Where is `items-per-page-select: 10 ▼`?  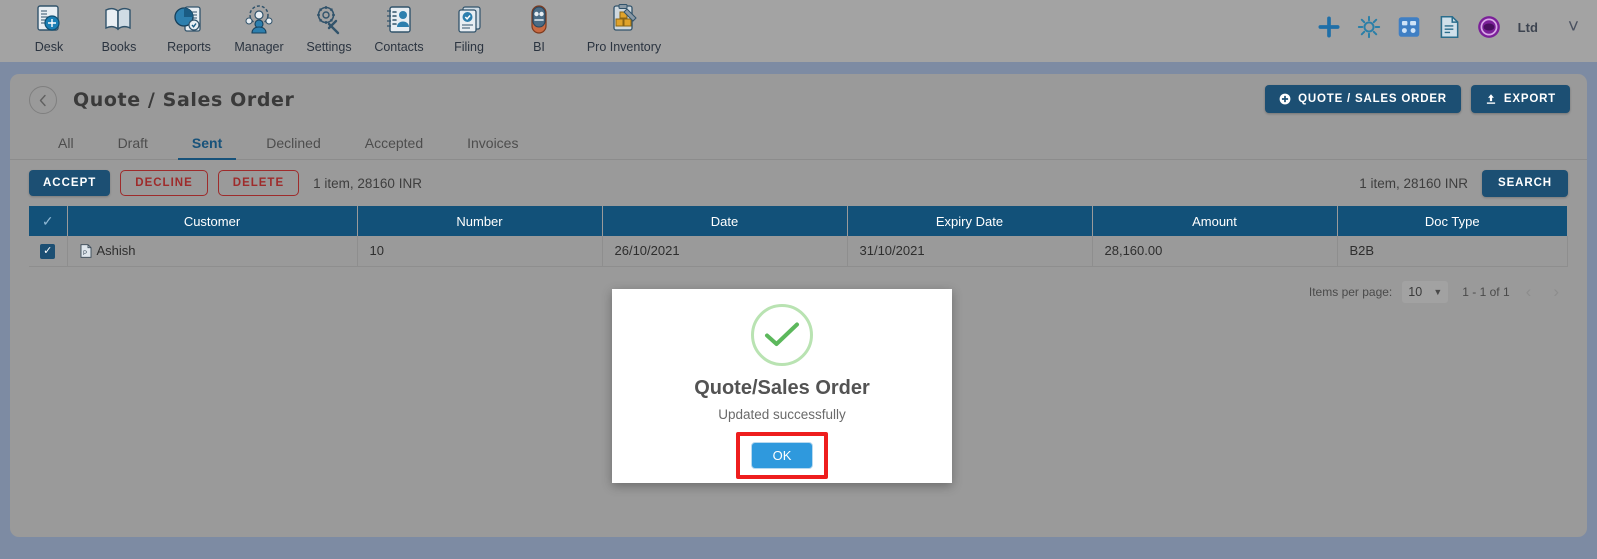
items-per-page-select: 10 ▼ is located at coordinates (1425, 291).